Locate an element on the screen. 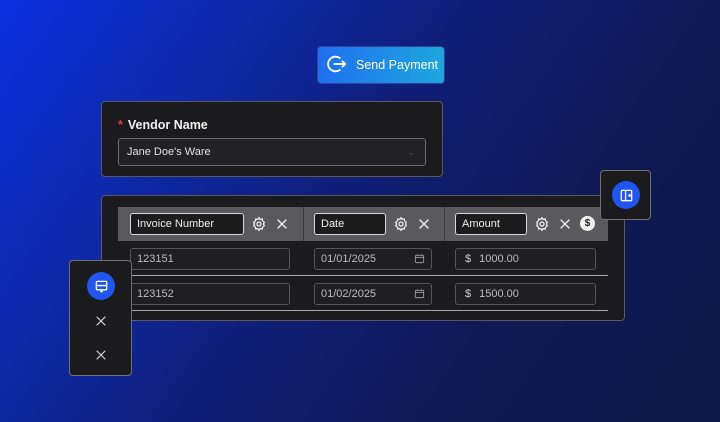 The height and width of the screenshot is (422, 720). send-payment-button: Send Payment is located at coordinates (381, 65).